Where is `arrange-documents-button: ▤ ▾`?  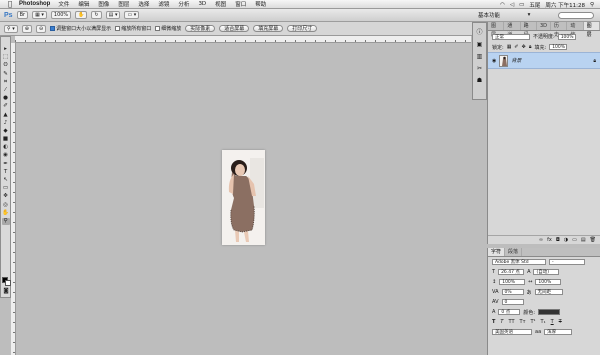 arrange-documents-button: ▤ ▾ is located at coordinates (113, 15).